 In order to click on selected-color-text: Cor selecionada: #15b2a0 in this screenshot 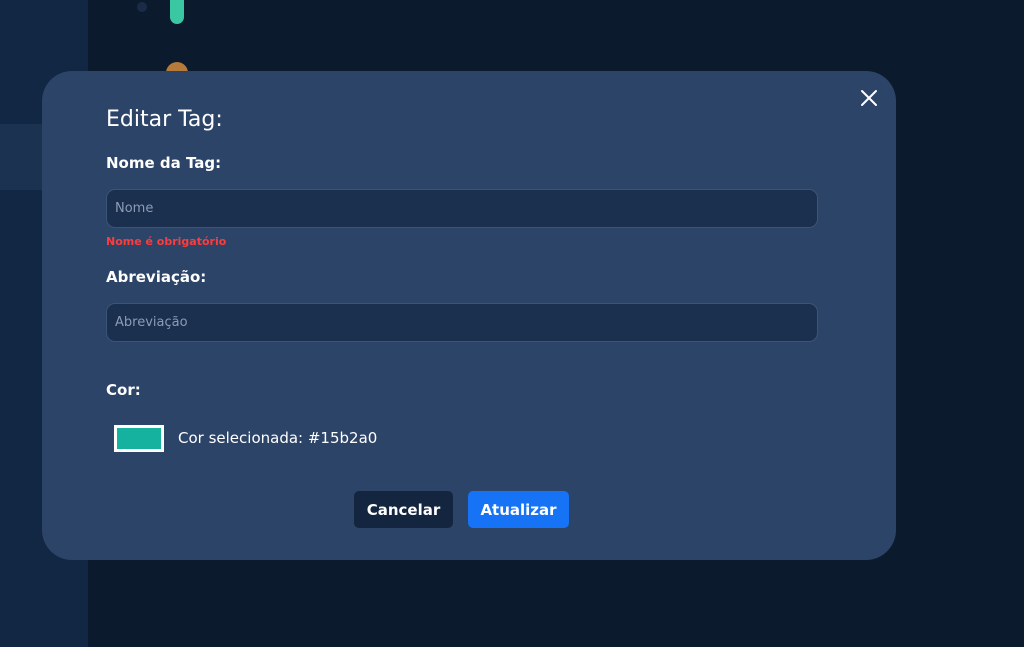, I will do `click(278, 438)`.